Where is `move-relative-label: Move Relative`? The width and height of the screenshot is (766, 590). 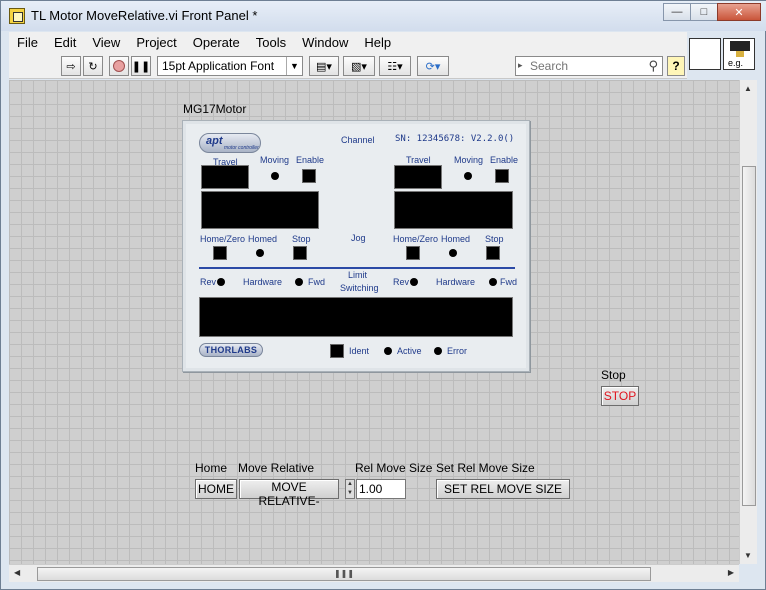 move-relative-label: Move Relative is located at coordinates (276, 468).